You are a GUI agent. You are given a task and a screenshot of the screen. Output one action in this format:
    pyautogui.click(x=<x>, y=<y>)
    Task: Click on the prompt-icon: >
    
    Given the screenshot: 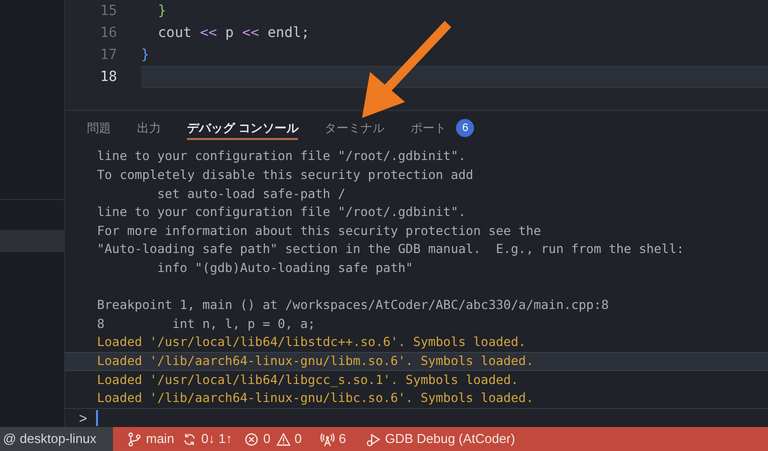 What is the action you would take?
    pyautogui.click(x=85, y=417)
    